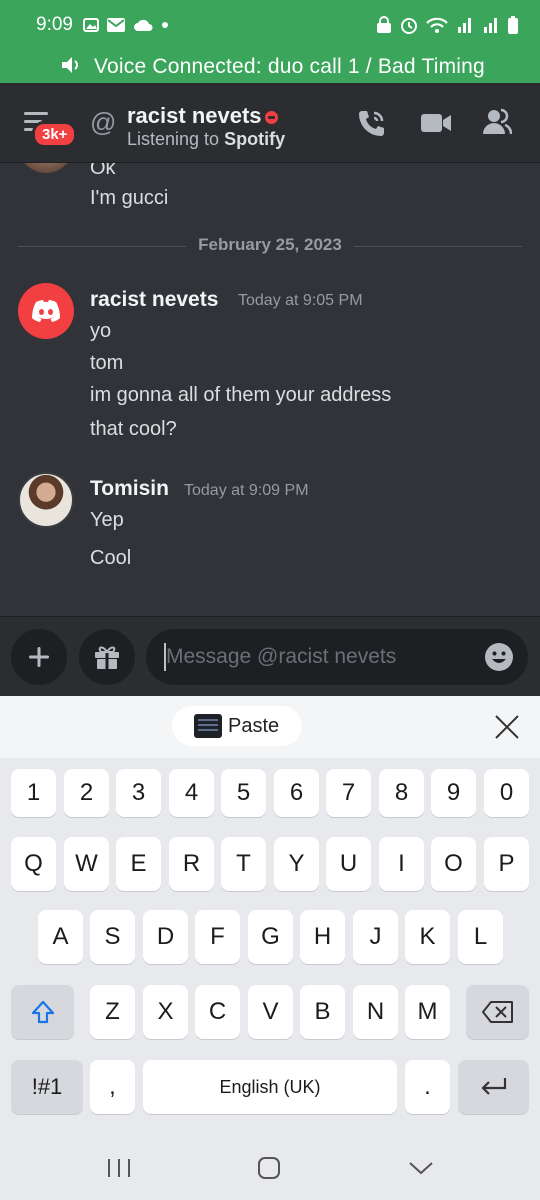 The height and width of the screenshot is (1200, 540). I want to click on message-line: Yep, so click(107, 520).